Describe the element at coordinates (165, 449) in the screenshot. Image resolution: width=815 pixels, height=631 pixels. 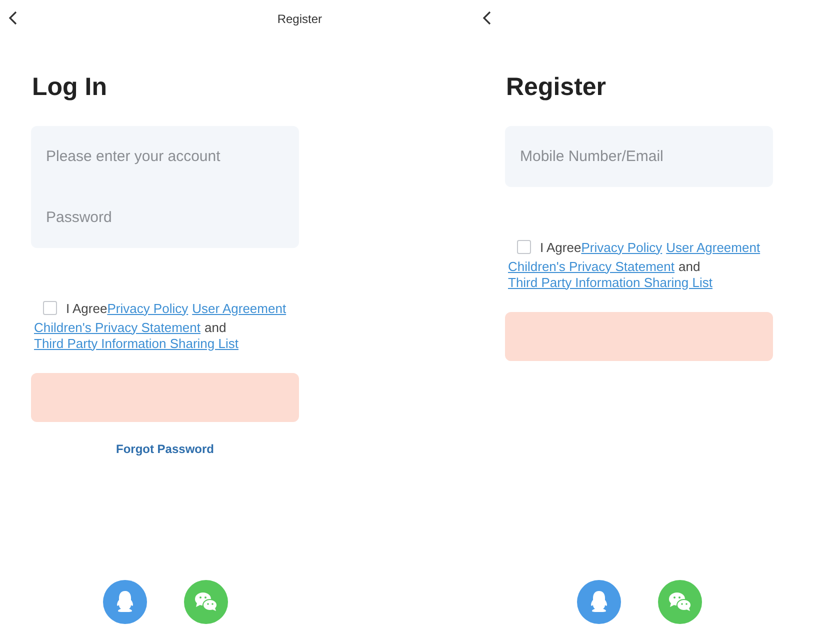
I see `forgot-password-link: Forgot Password` at that location.